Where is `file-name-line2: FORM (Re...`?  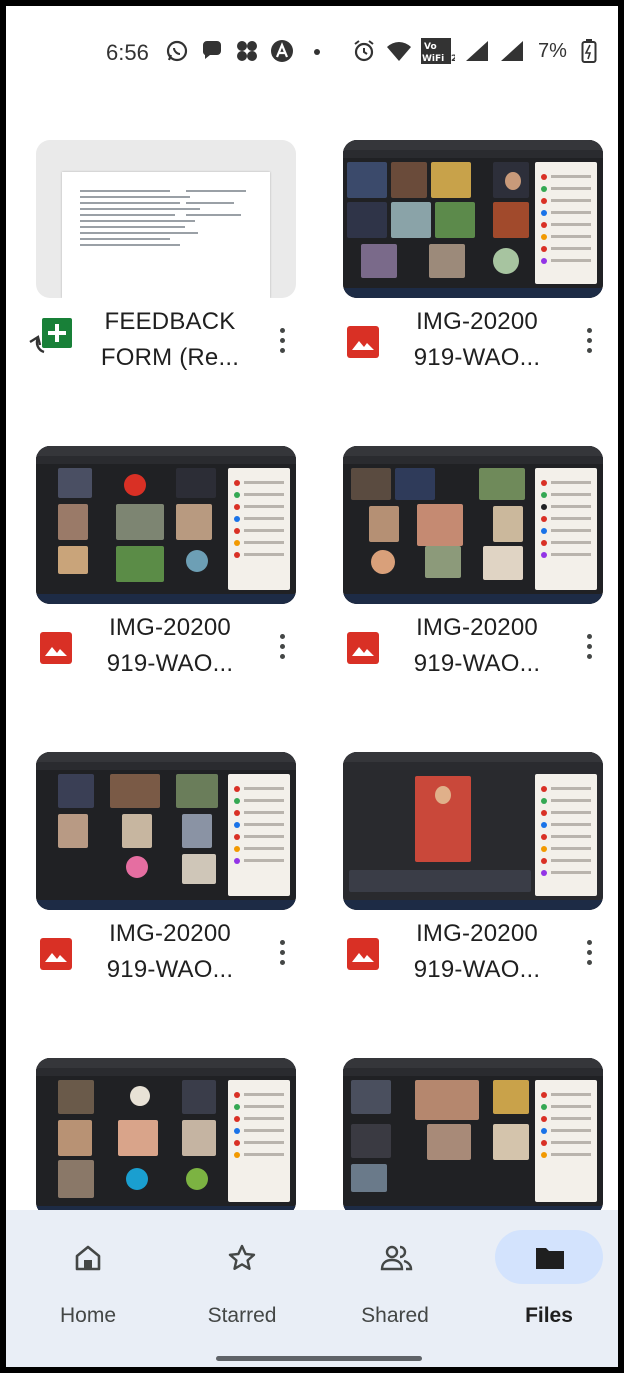 file-name-line2: FORM (Re... is located at coordinates (170, 357).